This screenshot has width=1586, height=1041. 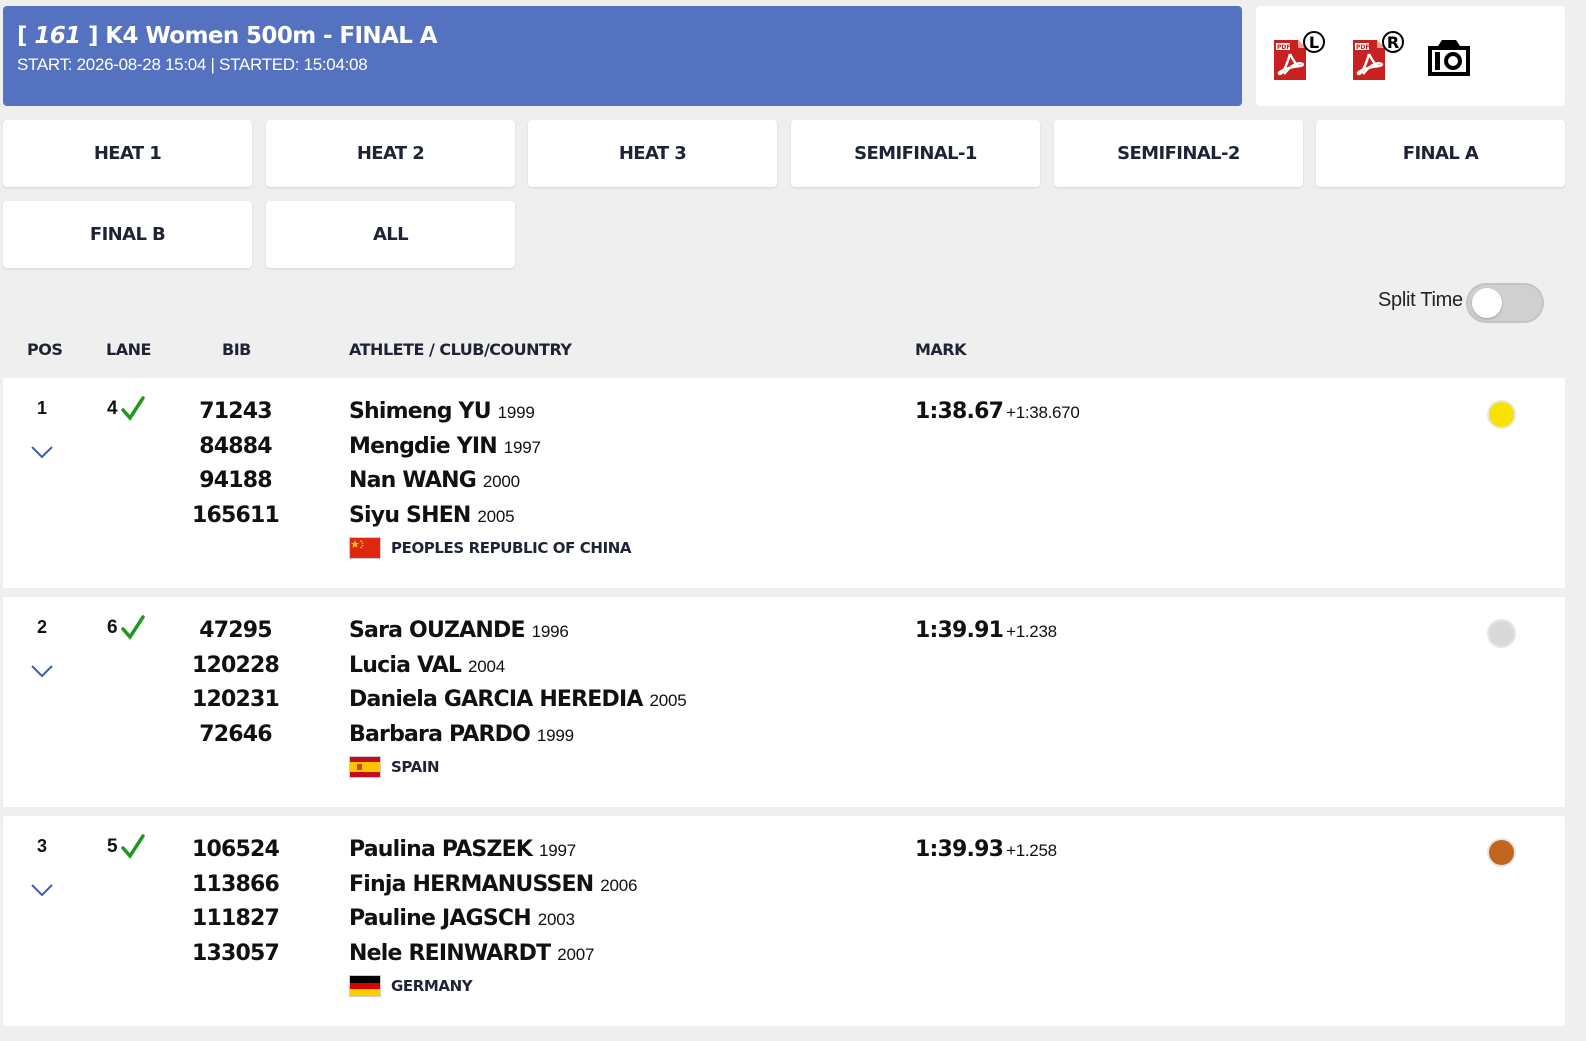 I want to click on athlete: Nan WANG 2000, so click(x=434, y=481).